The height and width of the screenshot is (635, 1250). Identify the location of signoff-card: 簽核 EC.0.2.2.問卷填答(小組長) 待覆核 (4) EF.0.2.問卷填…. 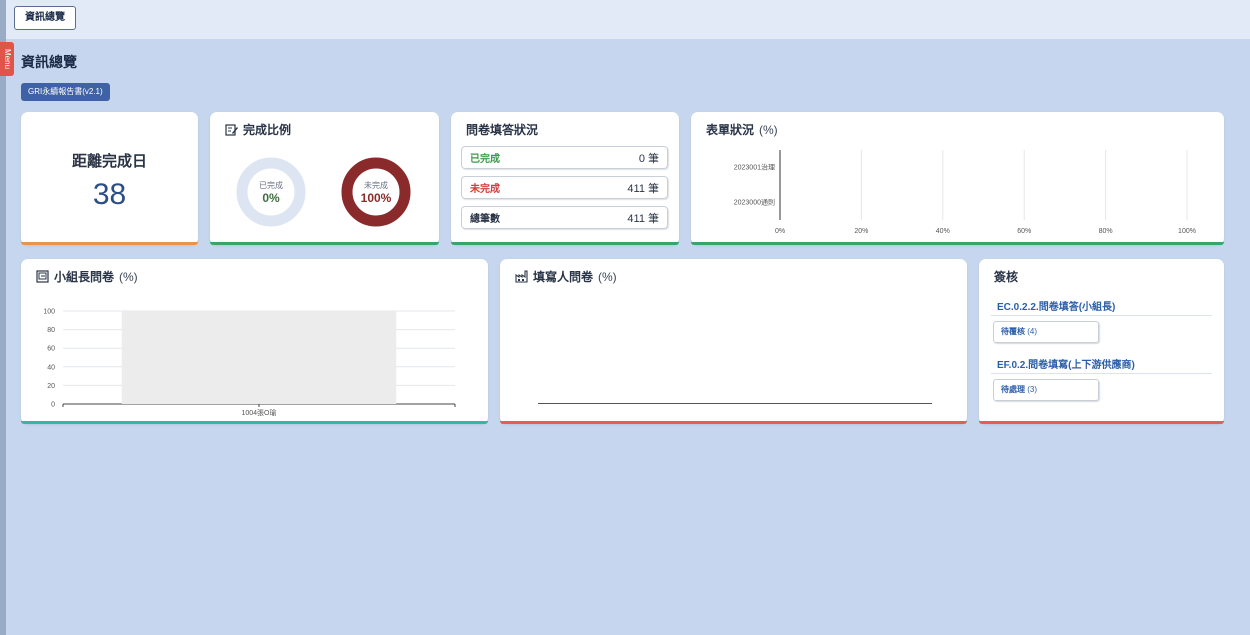
(1101, 341).